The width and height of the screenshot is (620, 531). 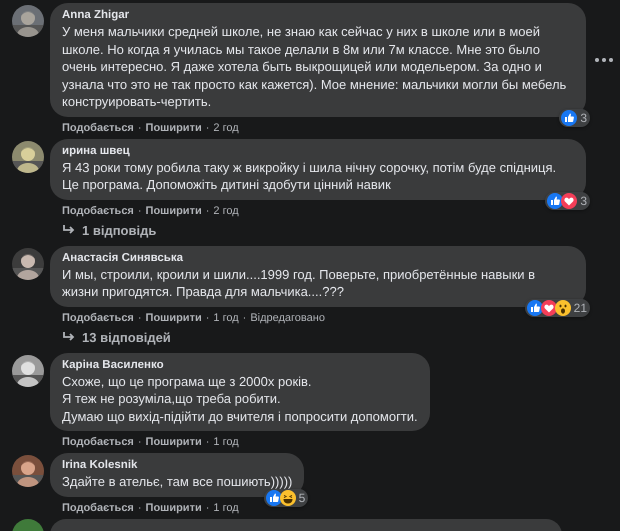 I want to click on author-name: Каріна Василенко, so click(x=240, y=365).